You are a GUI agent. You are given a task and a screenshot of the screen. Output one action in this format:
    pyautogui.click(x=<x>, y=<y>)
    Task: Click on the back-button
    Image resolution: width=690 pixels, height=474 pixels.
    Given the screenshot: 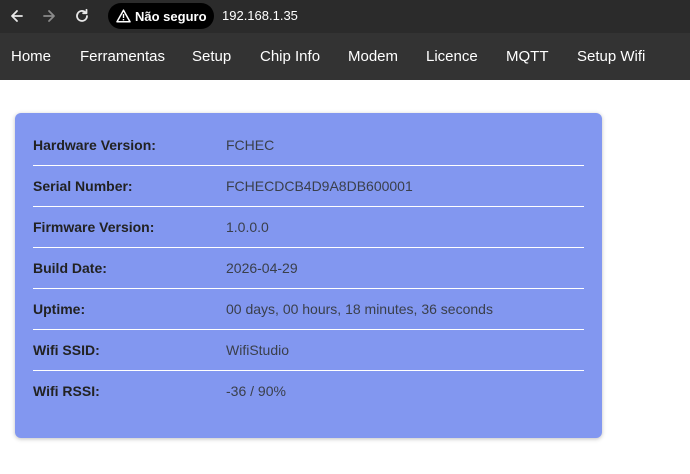 What is the action you would take?
    pyautogui.click(x=17, y=16)
    